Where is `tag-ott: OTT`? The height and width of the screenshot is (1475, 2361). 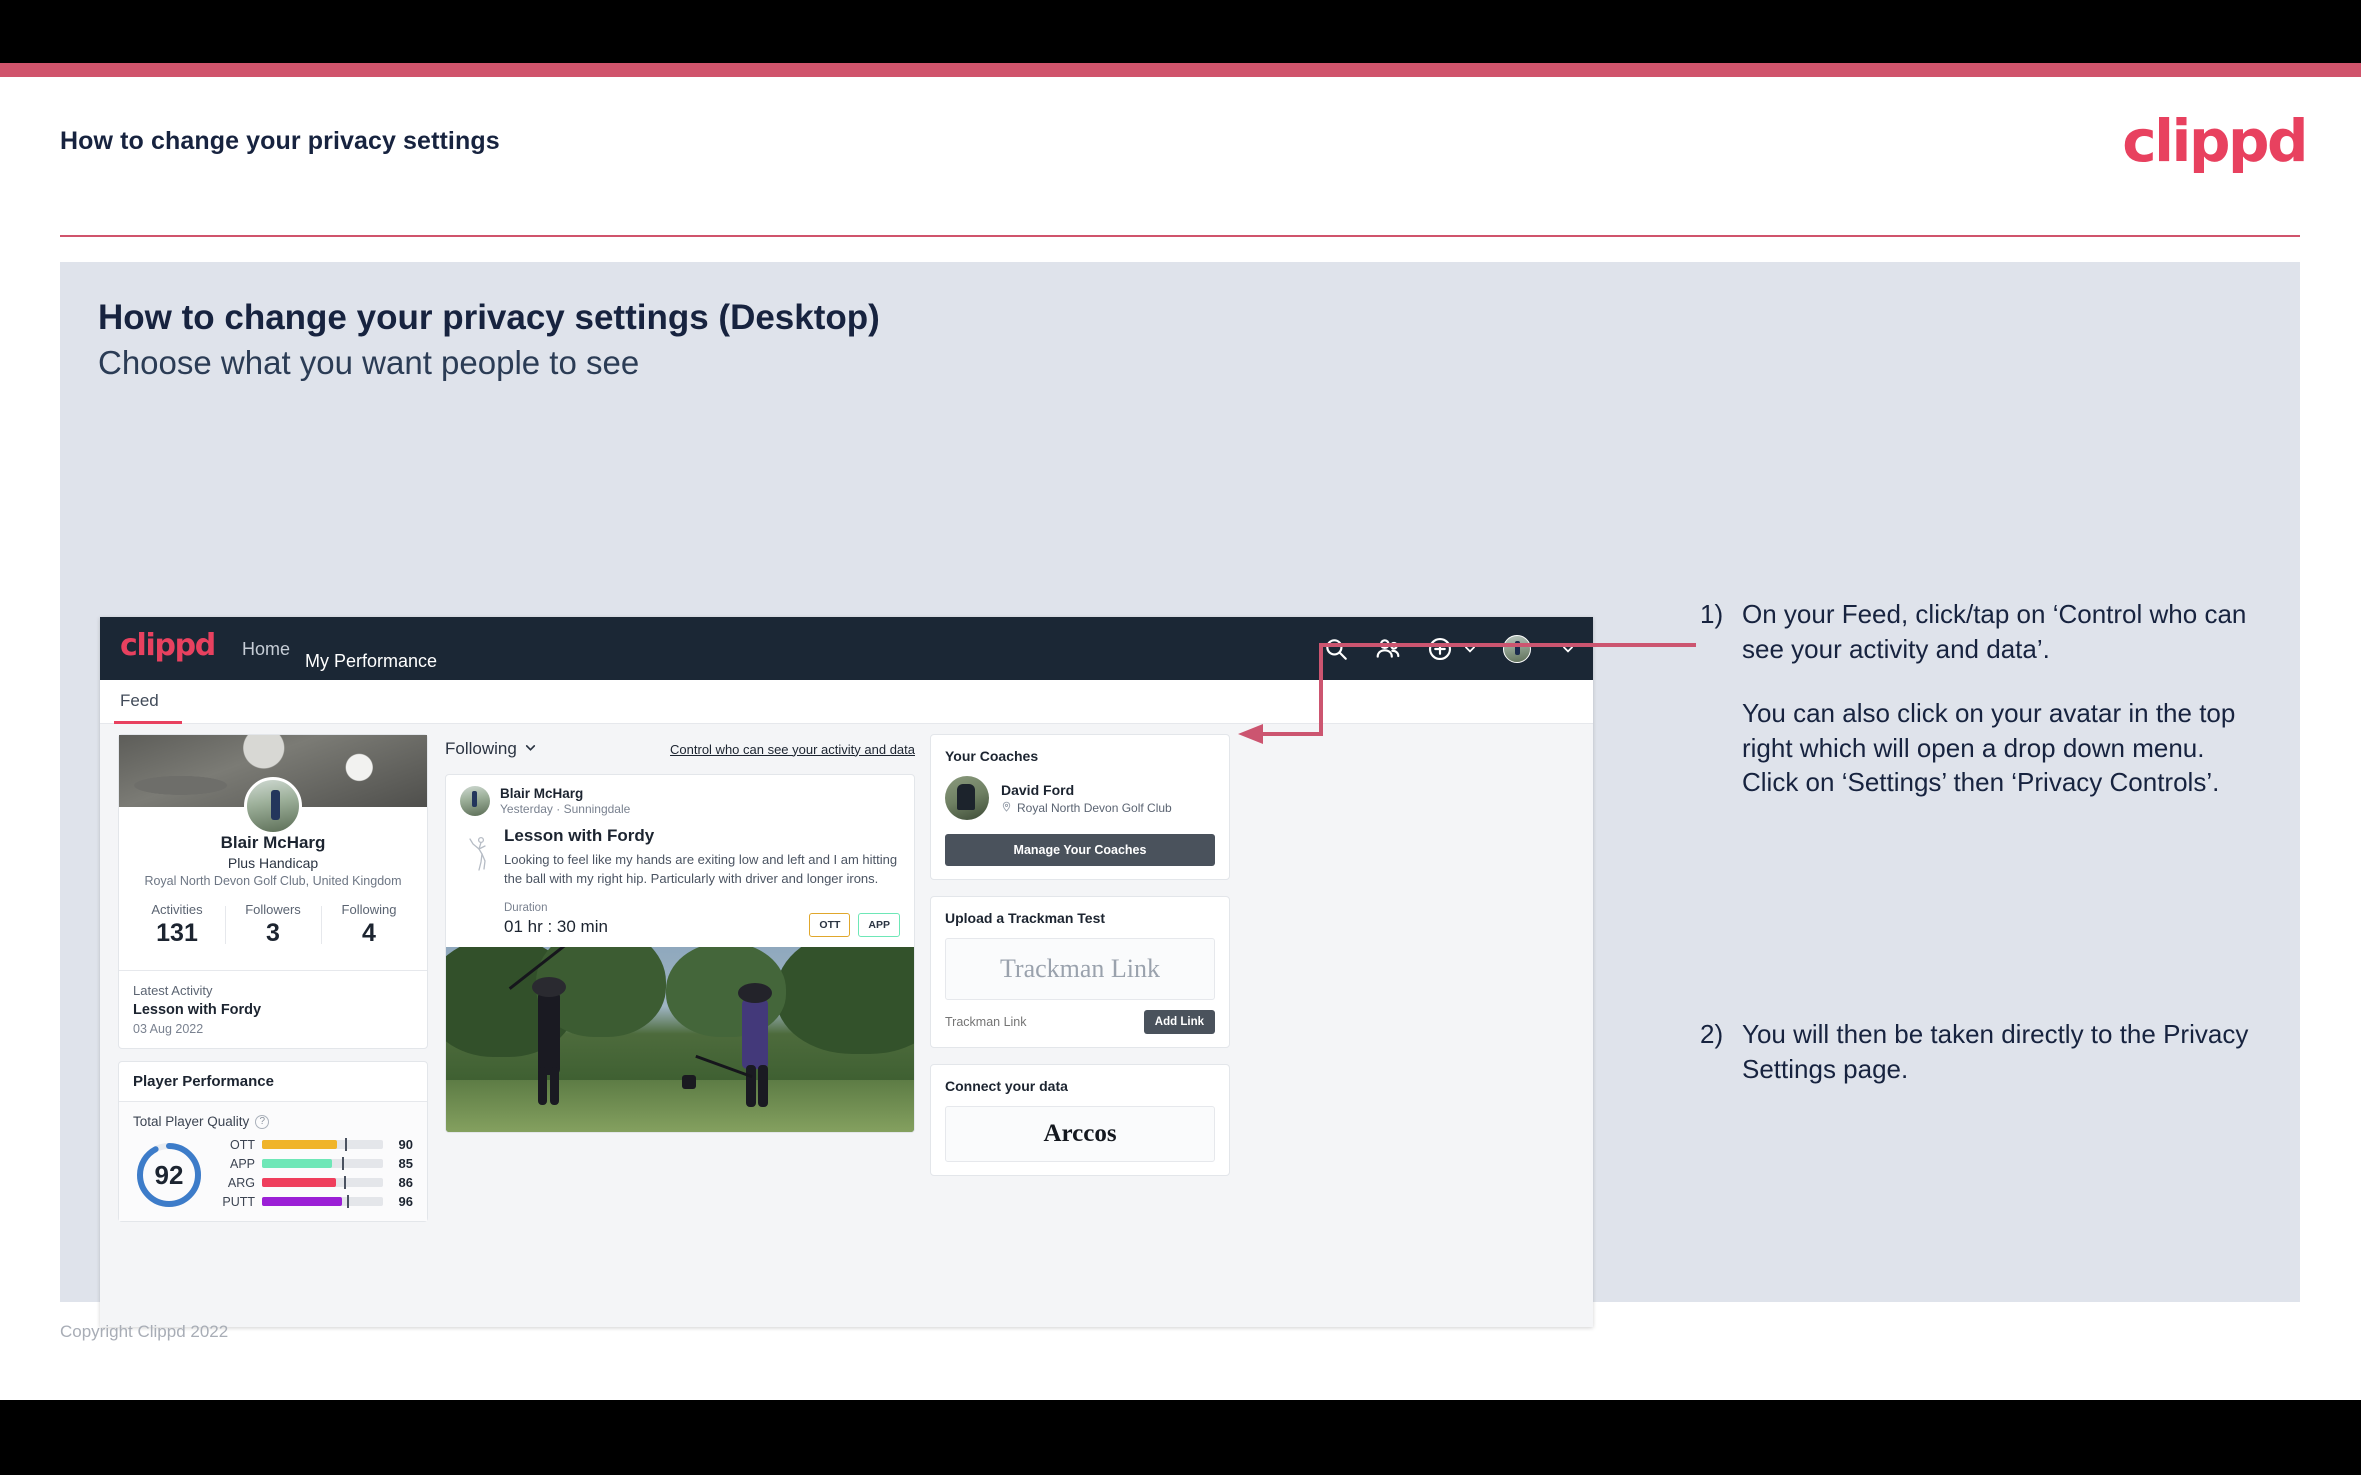 tag-ott: OTT is located at coordinates (830, 924).